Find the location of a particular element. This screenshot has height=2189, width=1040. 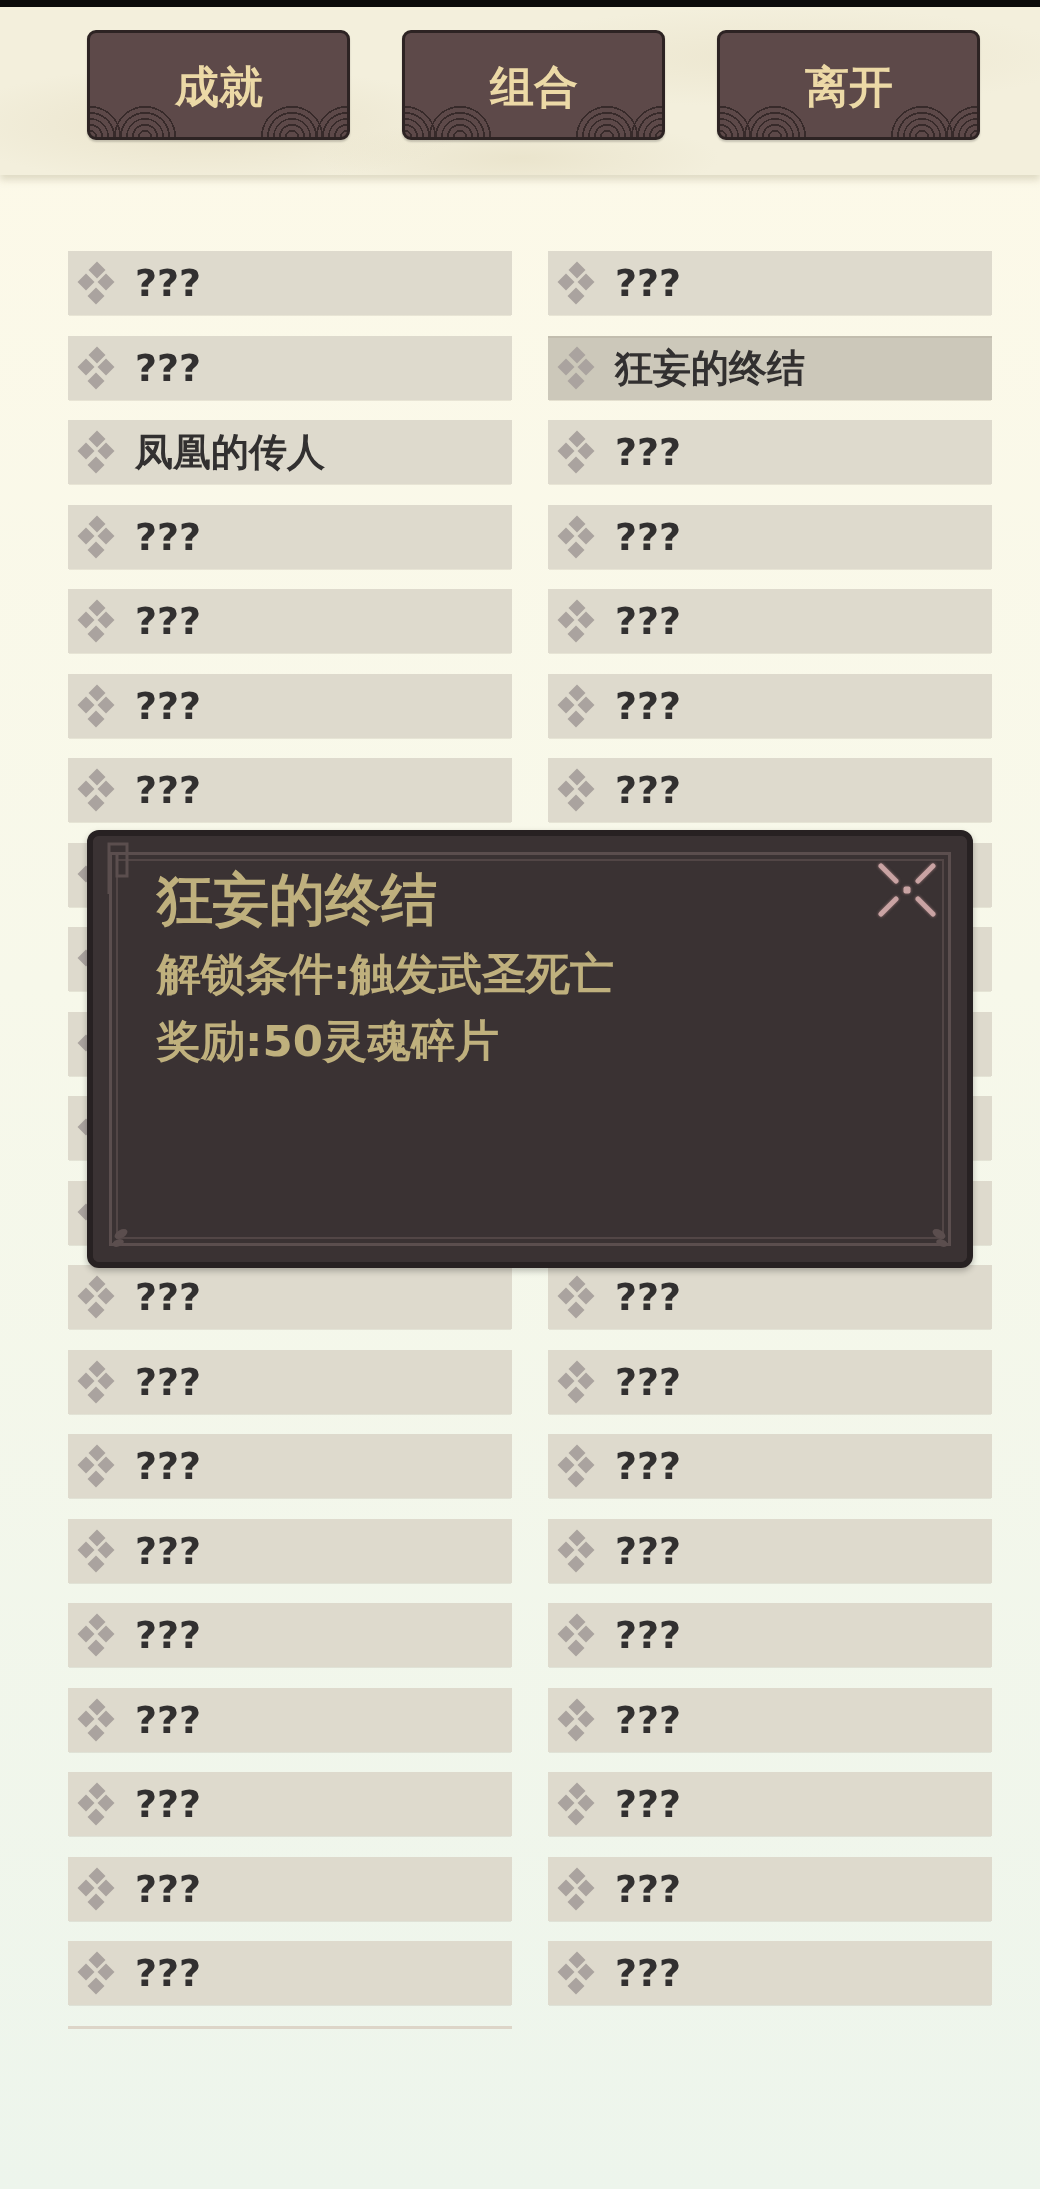

menu-button: 组合 is located at coordinates (533, 85).